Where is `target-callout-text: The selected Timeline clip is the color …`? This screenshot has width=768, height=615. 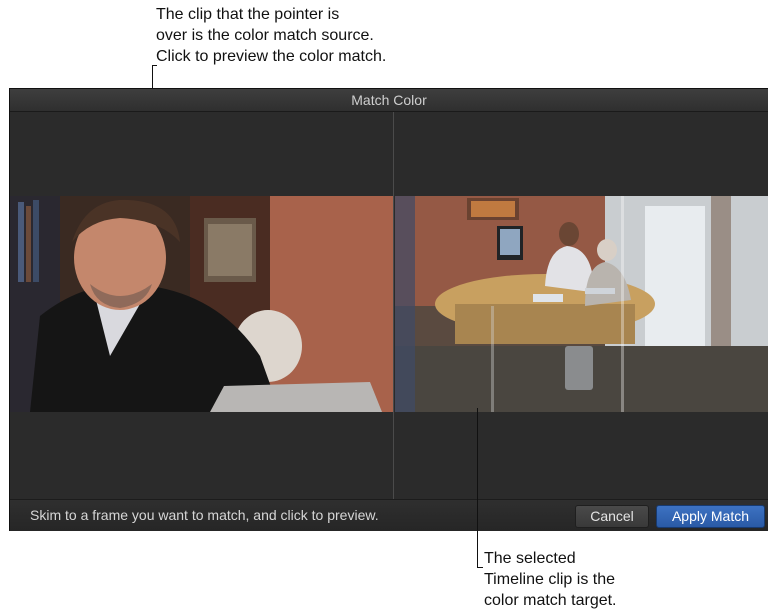
target-callout-text: The selected Timeline clip is the color … is located at coordinates (550, 579).